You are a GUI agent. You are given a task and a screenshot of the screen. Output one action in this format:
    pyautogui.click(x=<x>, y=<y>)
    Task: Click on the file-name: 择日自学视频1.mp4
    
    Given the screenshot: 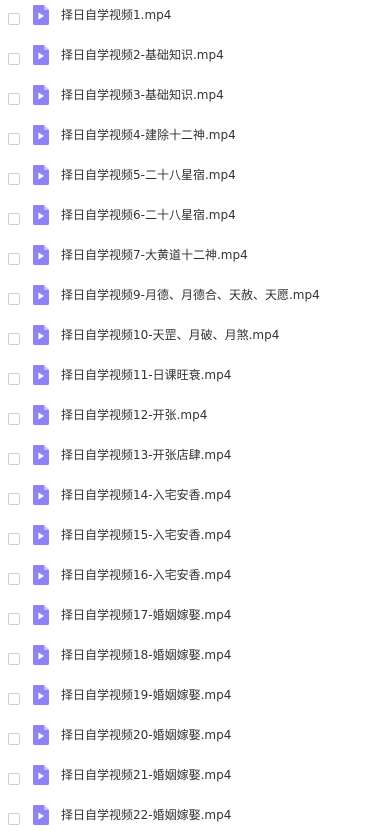 What is the action you would take?
    pyautogui.click(x=116, y=15)
    